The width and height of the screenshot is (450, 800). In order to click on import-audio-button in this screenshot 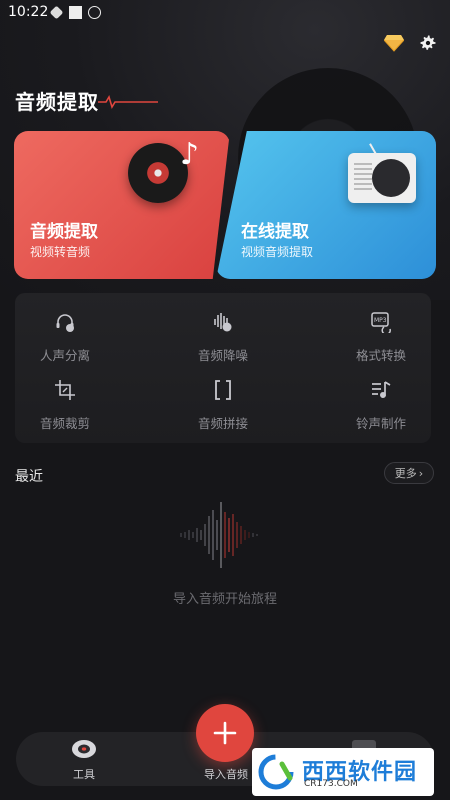, I will do `click(225, 733)`.